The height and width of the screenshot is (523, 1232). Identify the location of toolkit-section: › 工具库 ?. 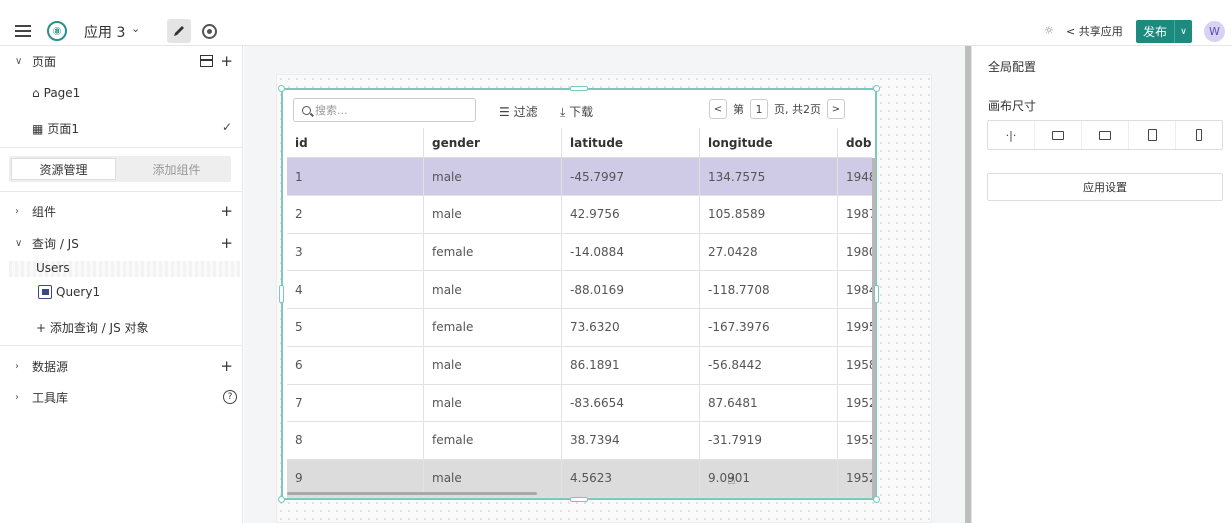
(121, 397).